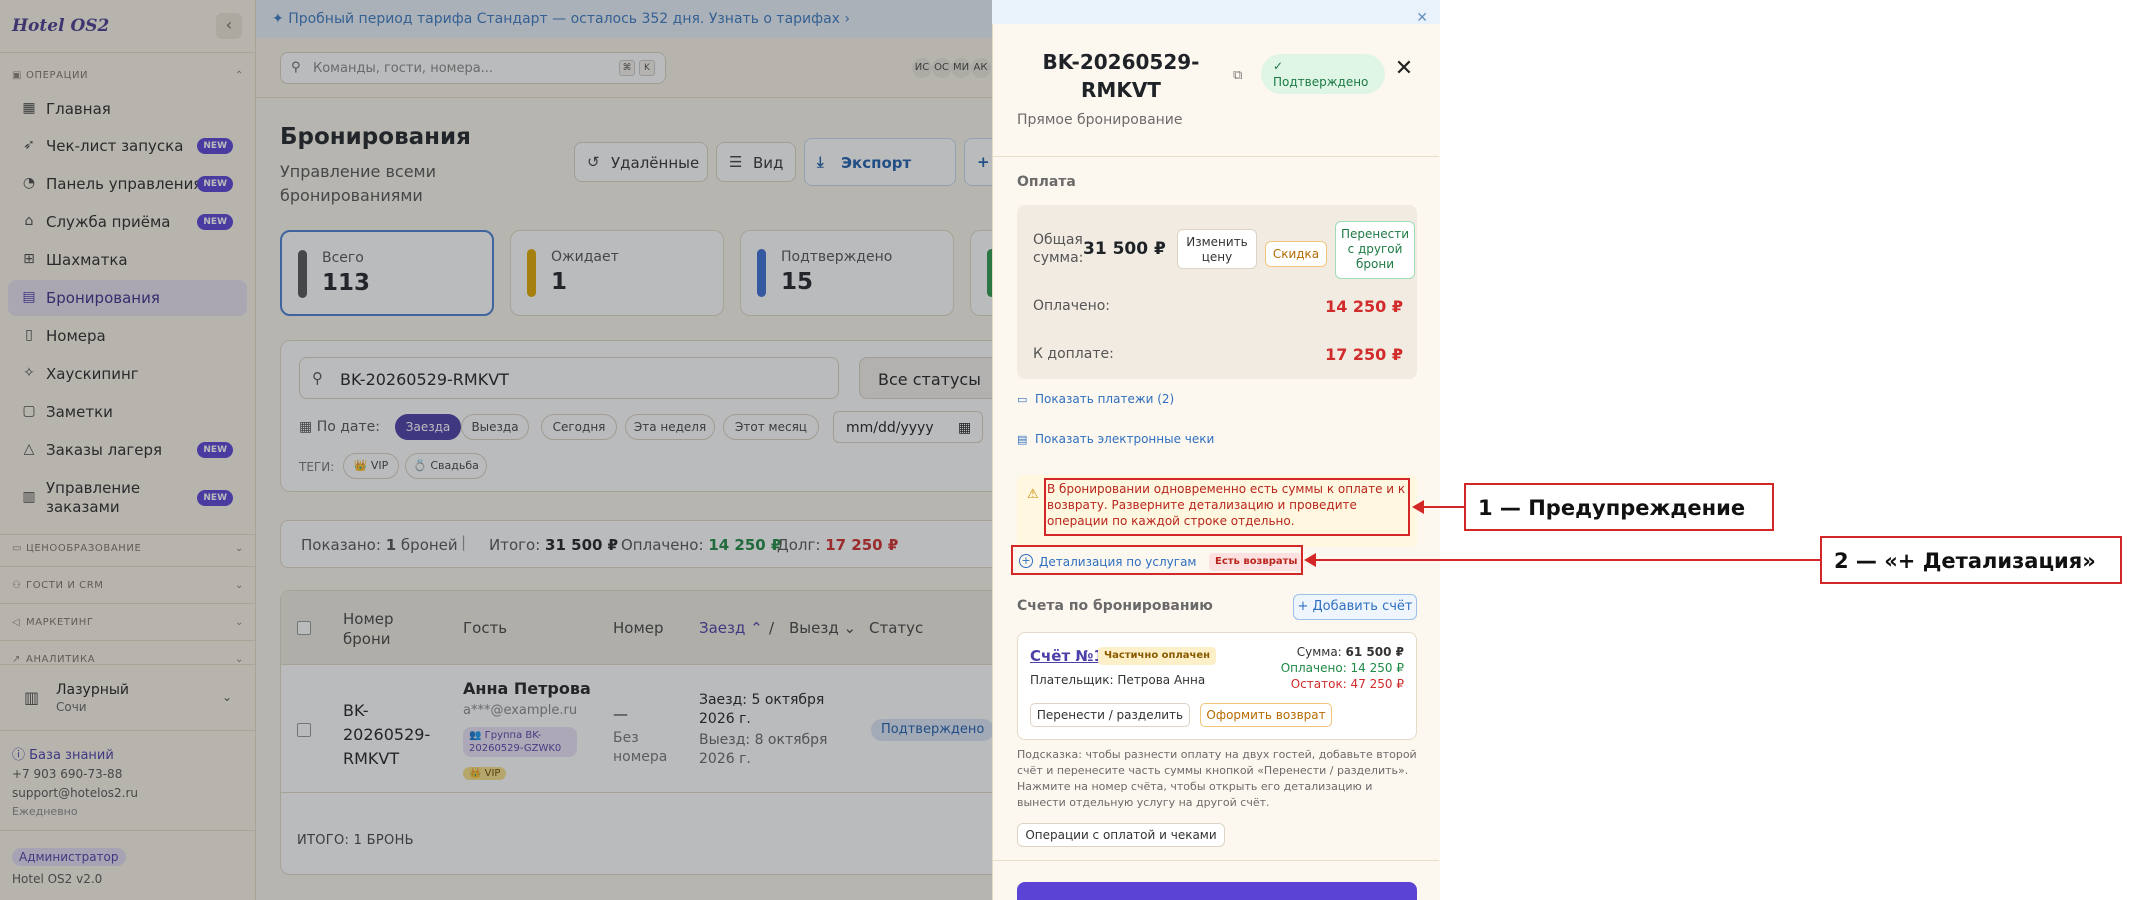  Describe the element at coordinates (1115, 606) in the screenshot. I see `invoices-section-title: Счета по бронированию` at that location.